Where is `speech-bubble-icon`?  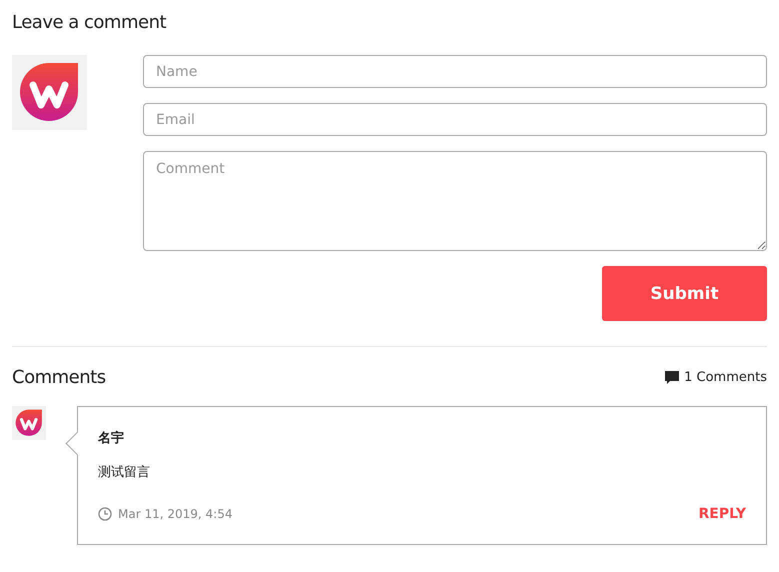 speech-bubble-icon is located at coordinates (672, 377).